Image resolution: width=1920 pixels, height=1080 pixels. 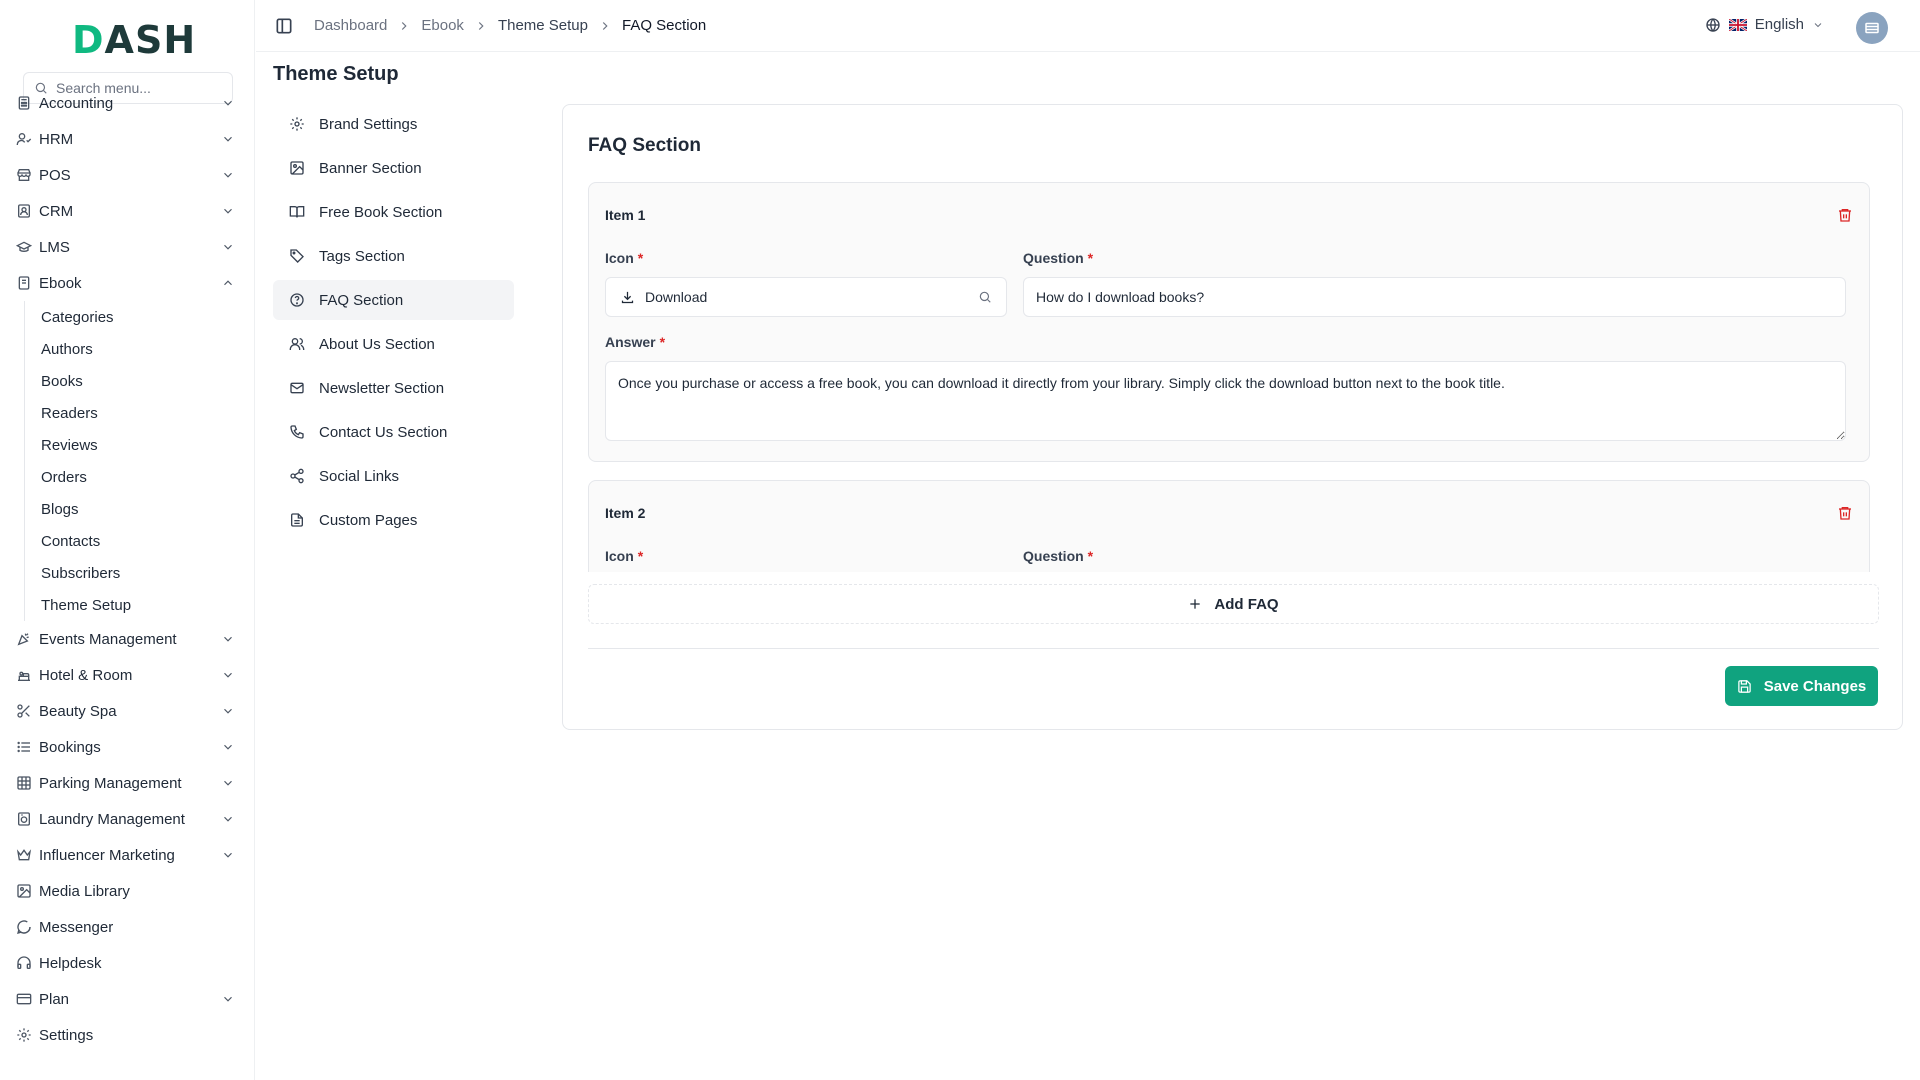 What do you see at coordinates (140, 541) in the screenshot?
I see `sidebar-subitem-contacts: Contacts` at bounding box center [140, 541].